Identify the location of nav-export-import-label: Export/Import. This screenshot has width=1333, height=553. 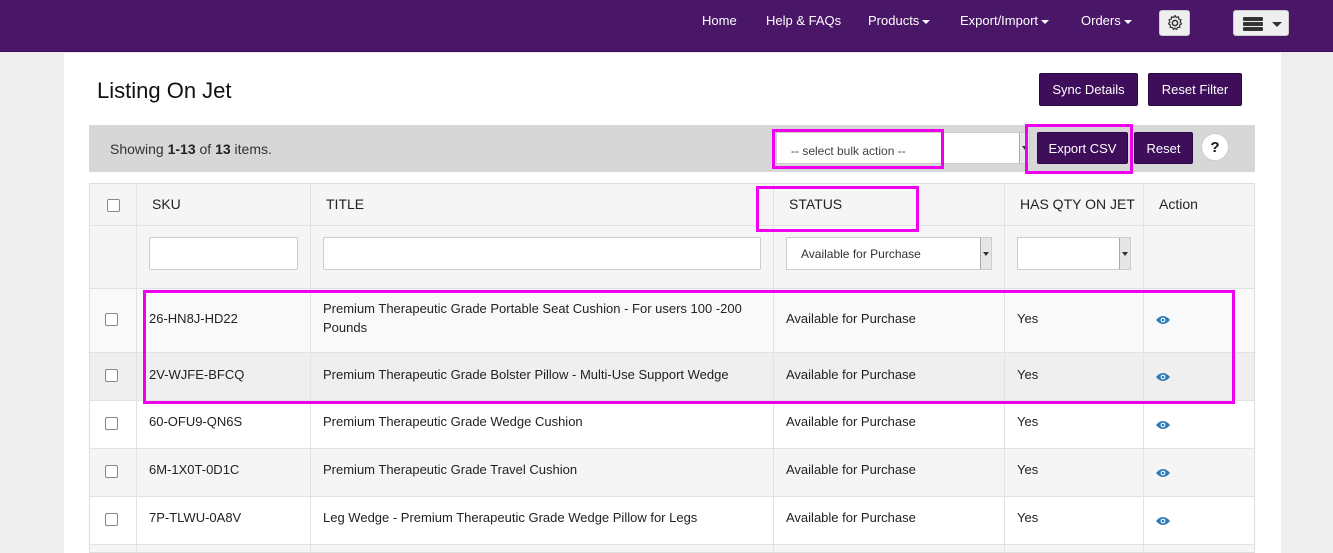
(999, 20).